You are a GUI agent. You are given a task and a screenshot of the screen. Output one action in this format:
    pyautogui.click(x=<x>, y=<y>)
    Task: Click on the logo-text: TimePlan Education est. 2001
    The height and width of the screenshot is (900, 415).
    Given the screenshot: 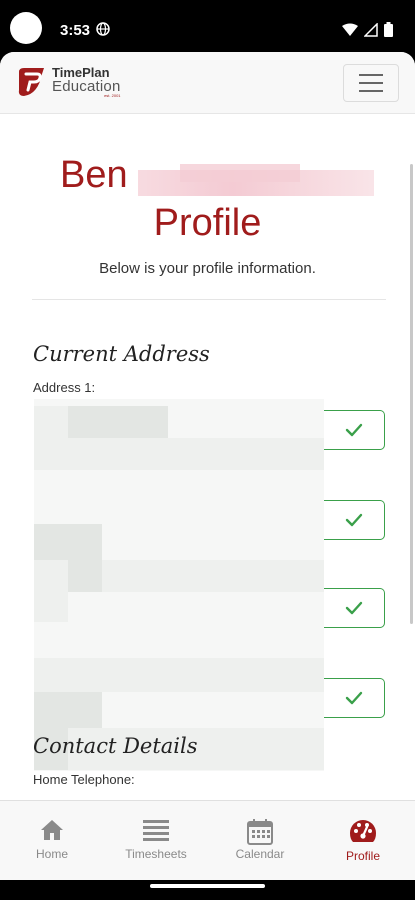 What is the action you would take?
    pyautogui.click(x=86, y=82)
    